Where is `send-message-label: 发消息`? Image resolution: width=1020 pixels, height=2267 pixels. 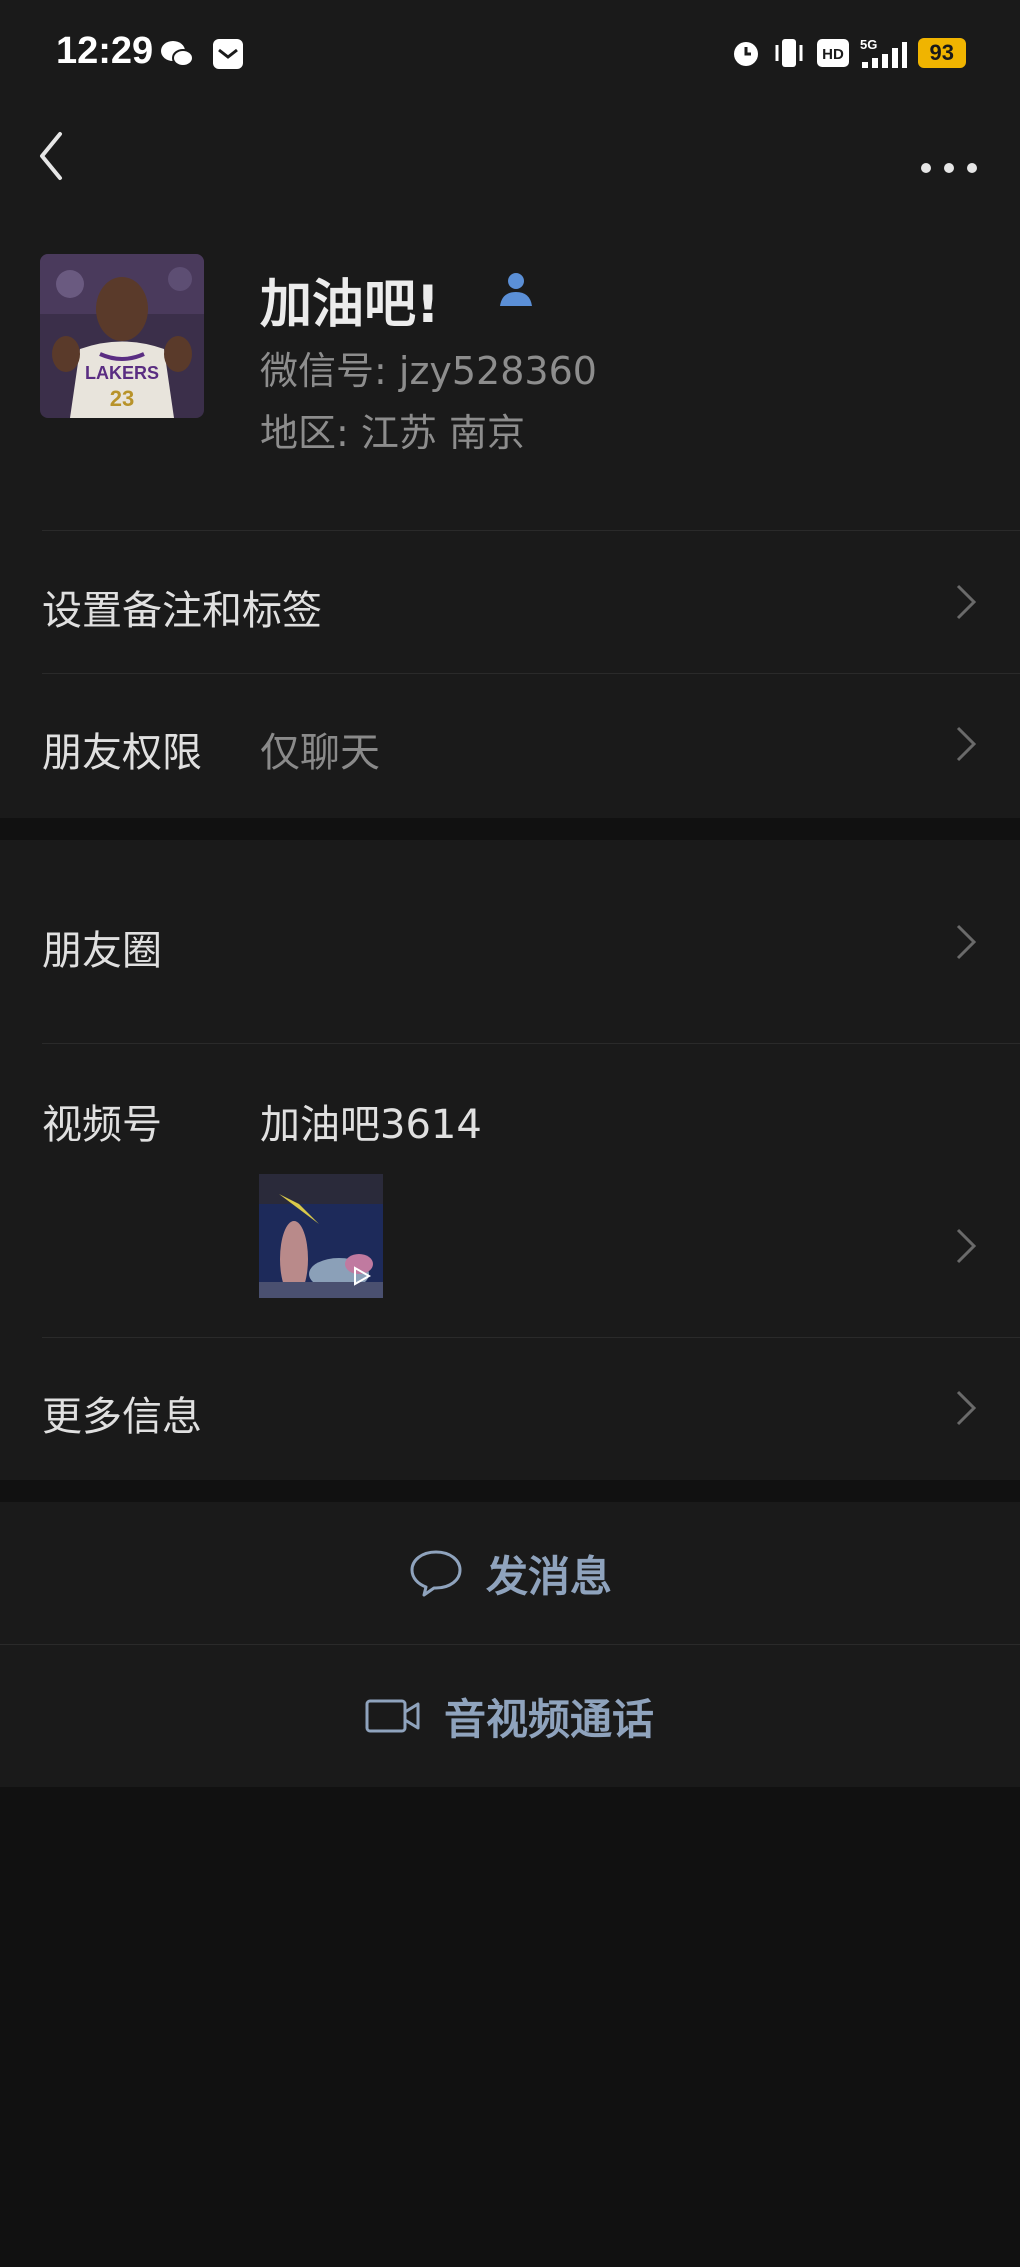 send-message-label: 发消息 is located at coordinates (549, 1576).